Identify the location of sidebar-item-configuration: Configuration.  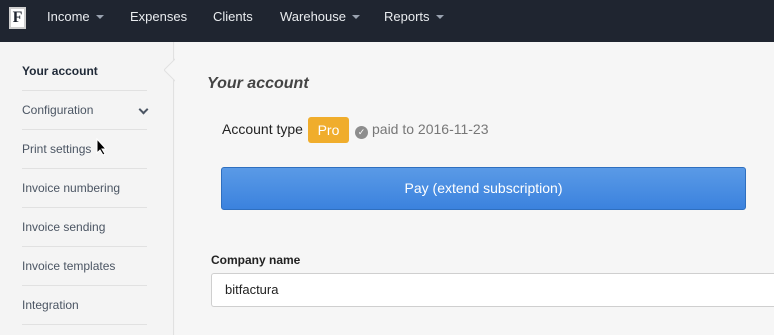
(85, 110).